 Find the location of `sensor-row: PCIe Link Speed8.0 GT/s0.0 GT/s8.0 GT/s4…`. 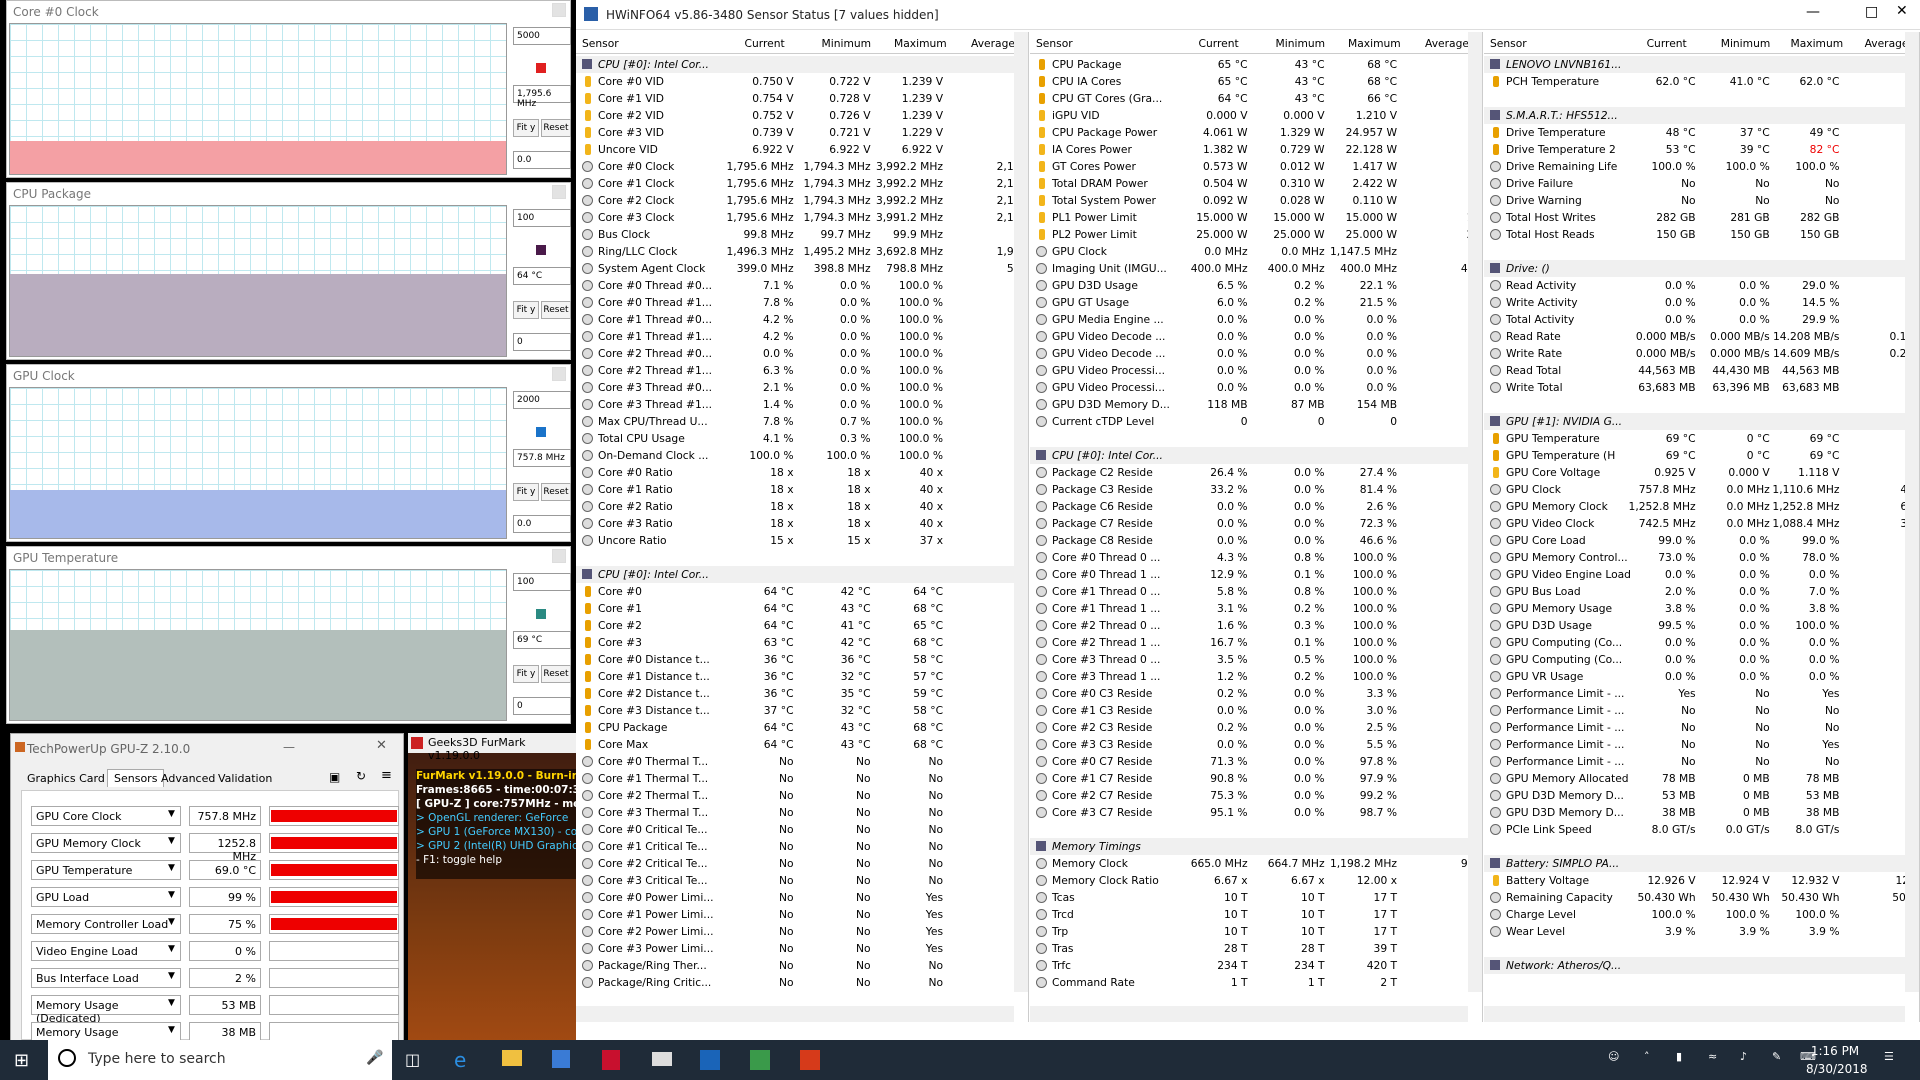

sensor-row: PCIe Link Speed8.0 GT/s0.0 GT/s8.0 GT/s4… is located at coordinates (1701, 829).